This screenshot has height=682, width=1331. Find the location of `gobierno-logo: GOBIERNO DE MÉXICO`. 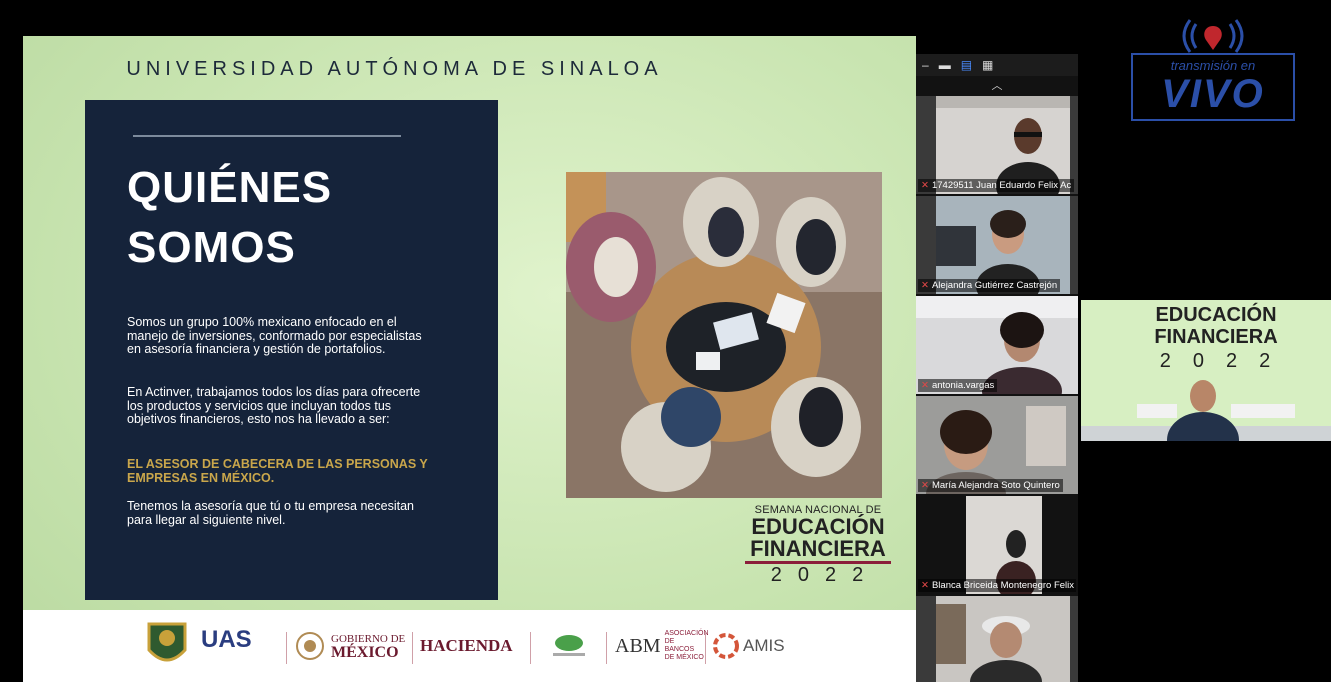

gobierno-logo: GOBIERNO DE MÉXICO is located at coordinates (350, 646).